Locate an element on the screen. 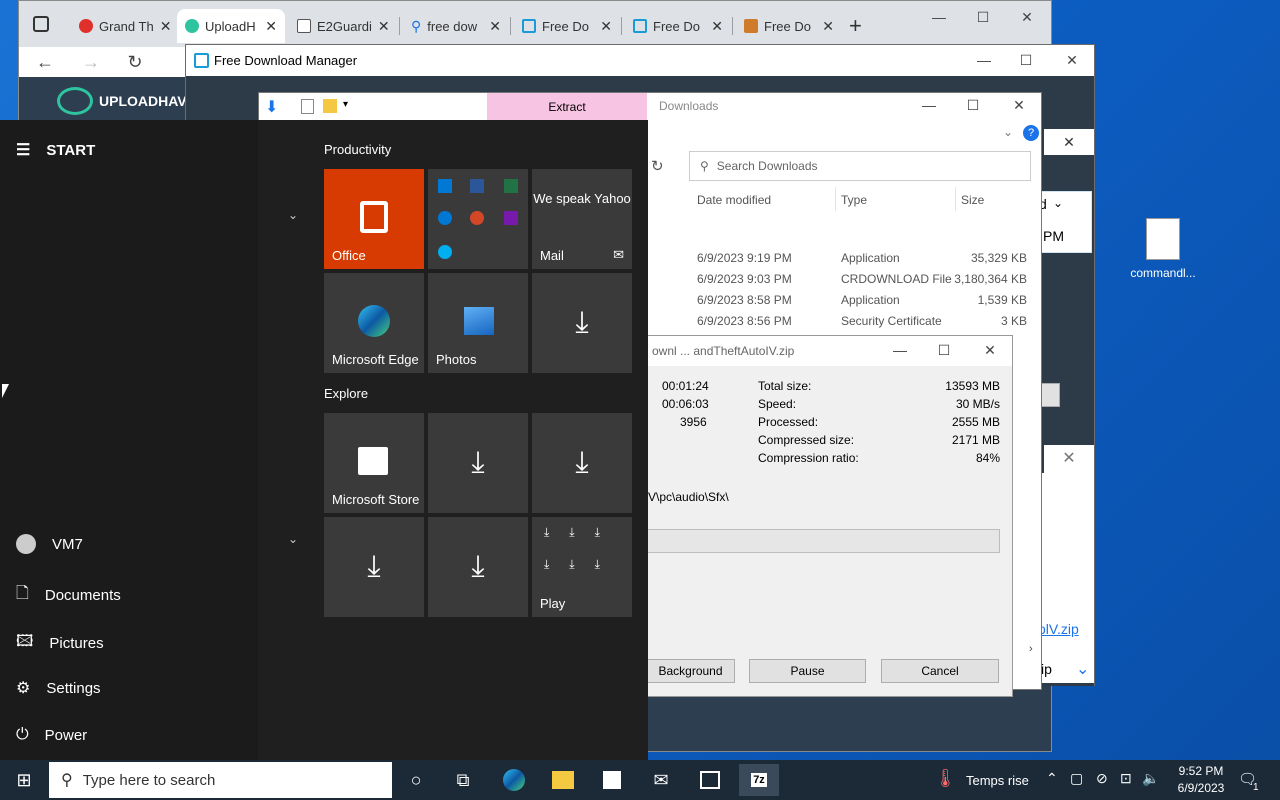  forward-icon: → is located at coordinates (91, 62).